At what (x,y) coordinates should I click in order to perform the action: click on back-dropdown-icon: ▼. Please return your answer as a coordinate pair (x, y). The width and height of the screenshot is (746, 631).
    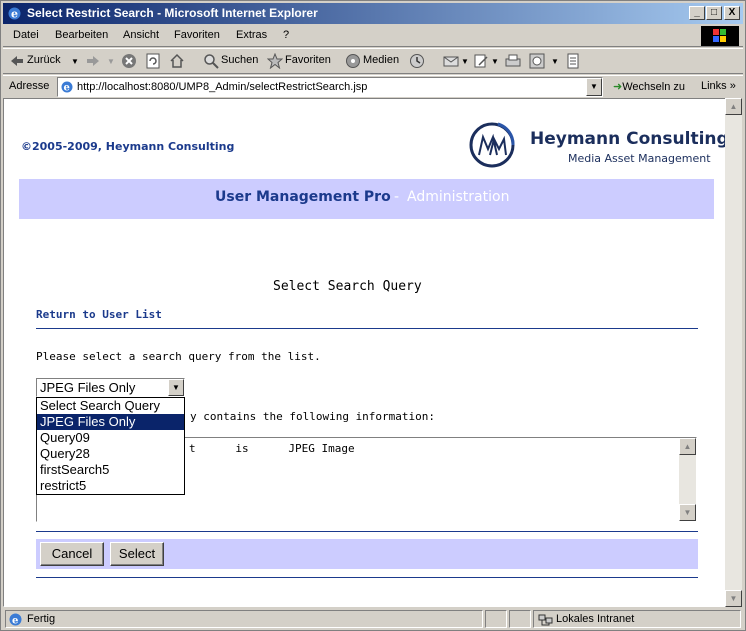
    Looking at the image, I should click on (75, 61).